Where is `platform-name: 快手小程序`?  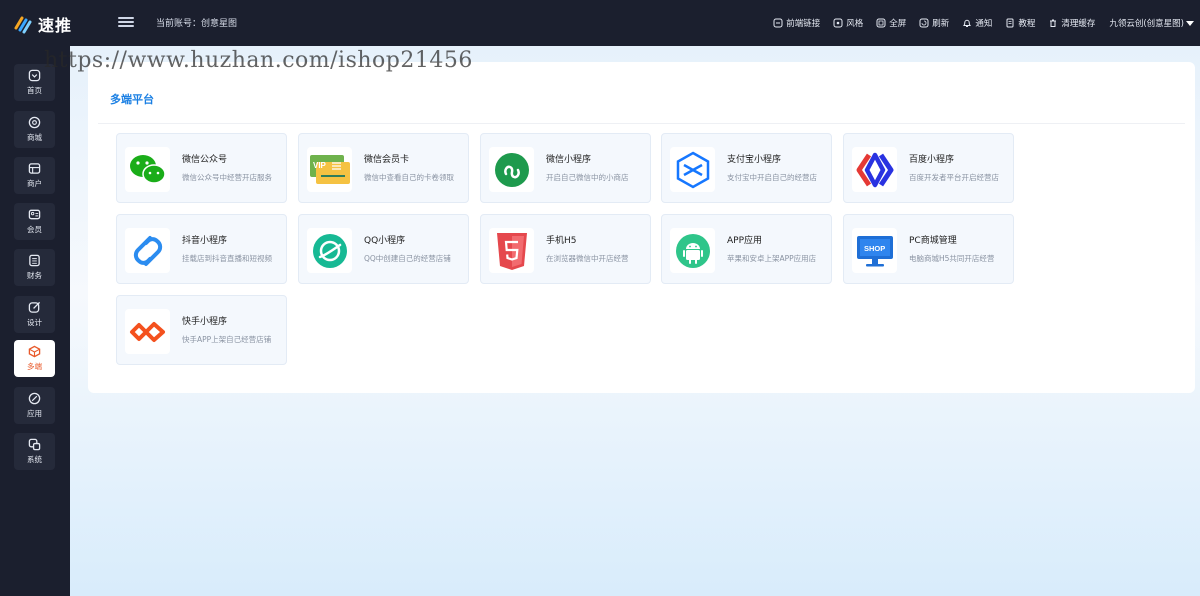
platform-name: 快手小程序 is located at coordinates (205, 322).